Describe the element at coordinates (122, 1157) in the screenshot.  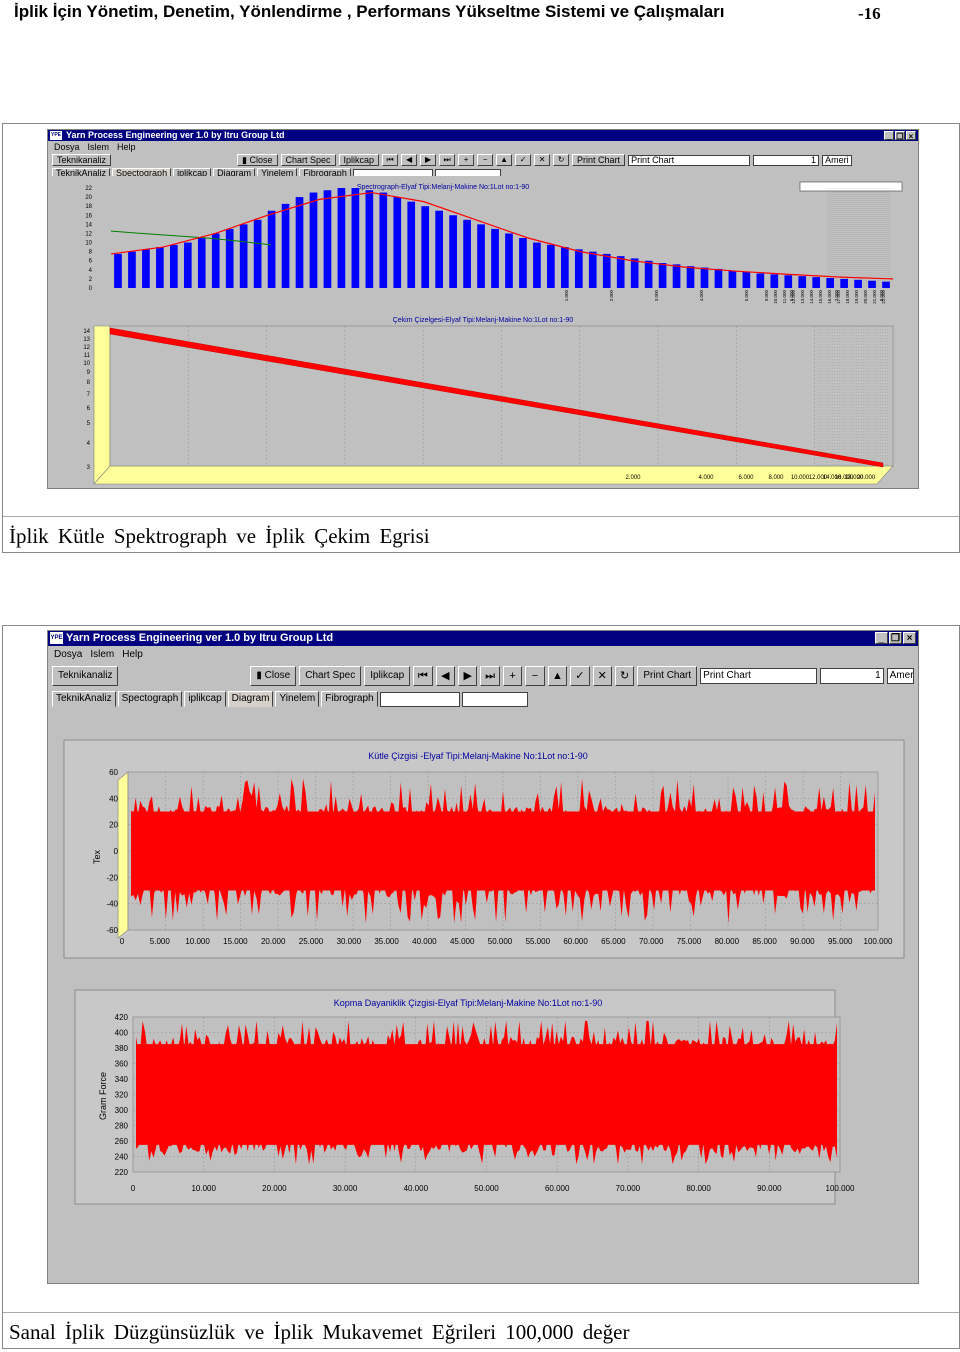
I see `kopma-y-tick: 240` at that location.